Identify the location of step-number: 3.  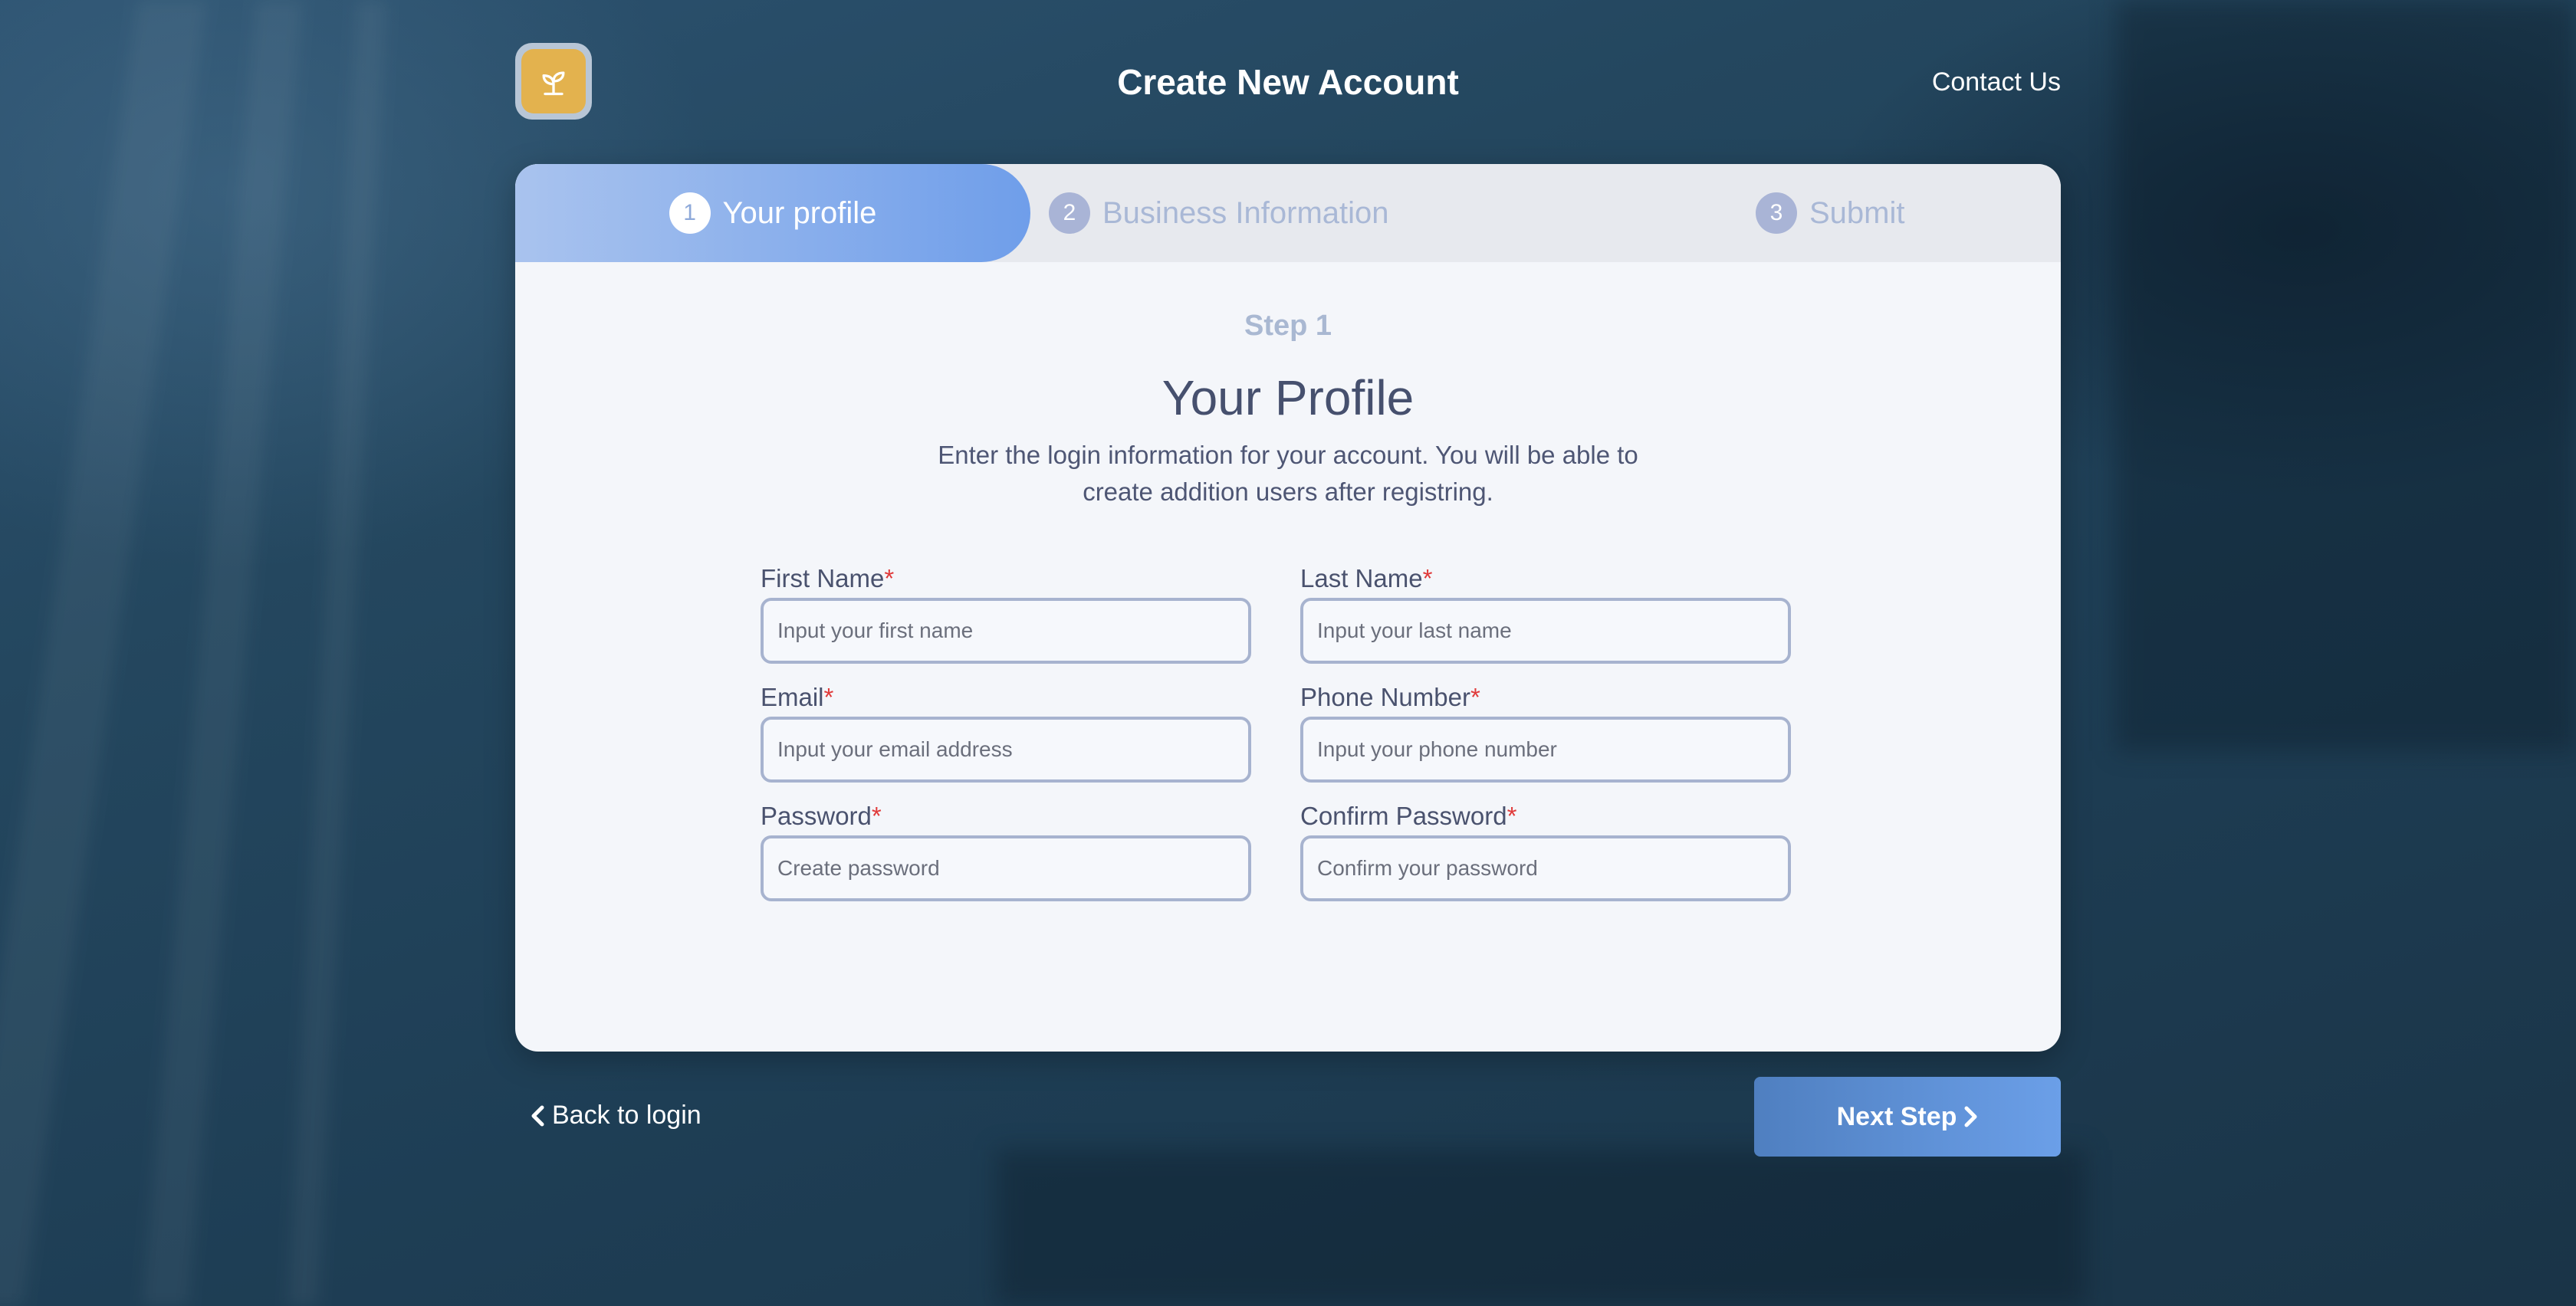
(1777, 213).